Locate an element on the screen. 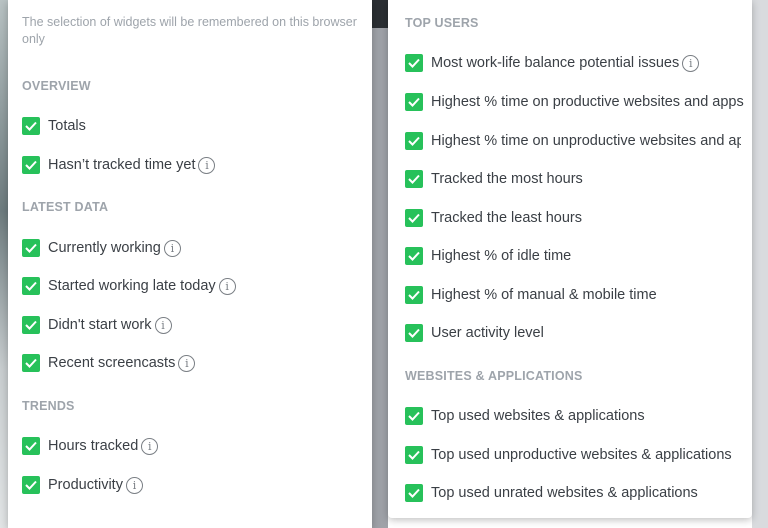 This screenshot has width=768, height=528. widget-option-least-hours: Tracked the least hours is located at coordinates (493, 218).